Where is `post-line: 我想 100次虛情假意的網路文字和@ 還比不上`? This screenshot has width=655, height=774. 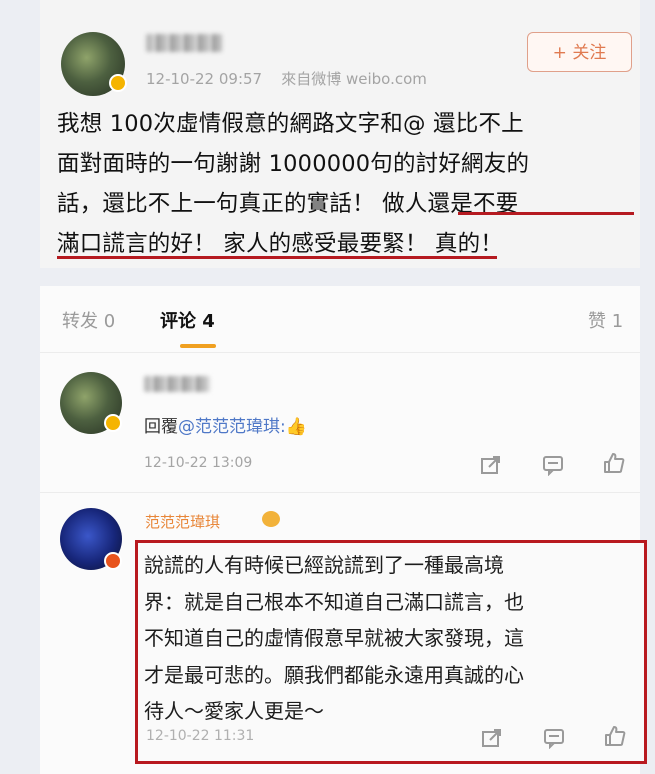
post-line: 我想 100次虛情假意的網路文字和@ 還比不上 is located at coordinates (290, 124).